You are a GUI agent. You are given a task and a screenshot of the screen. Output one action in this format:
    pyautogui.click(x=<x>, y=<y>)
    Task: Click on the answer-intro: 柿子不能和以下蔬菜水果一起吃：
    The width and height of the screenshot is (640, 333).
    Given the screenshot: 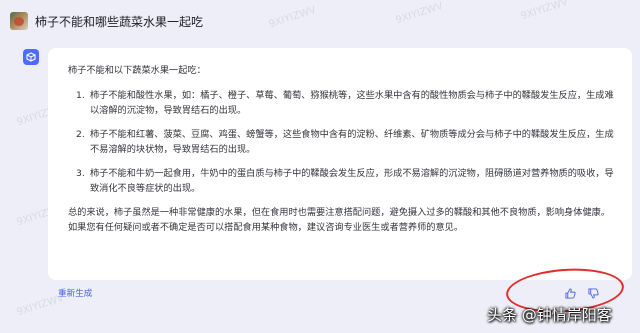 What is the action you would take?
    pyautogui.click(x=137, y=70)
    